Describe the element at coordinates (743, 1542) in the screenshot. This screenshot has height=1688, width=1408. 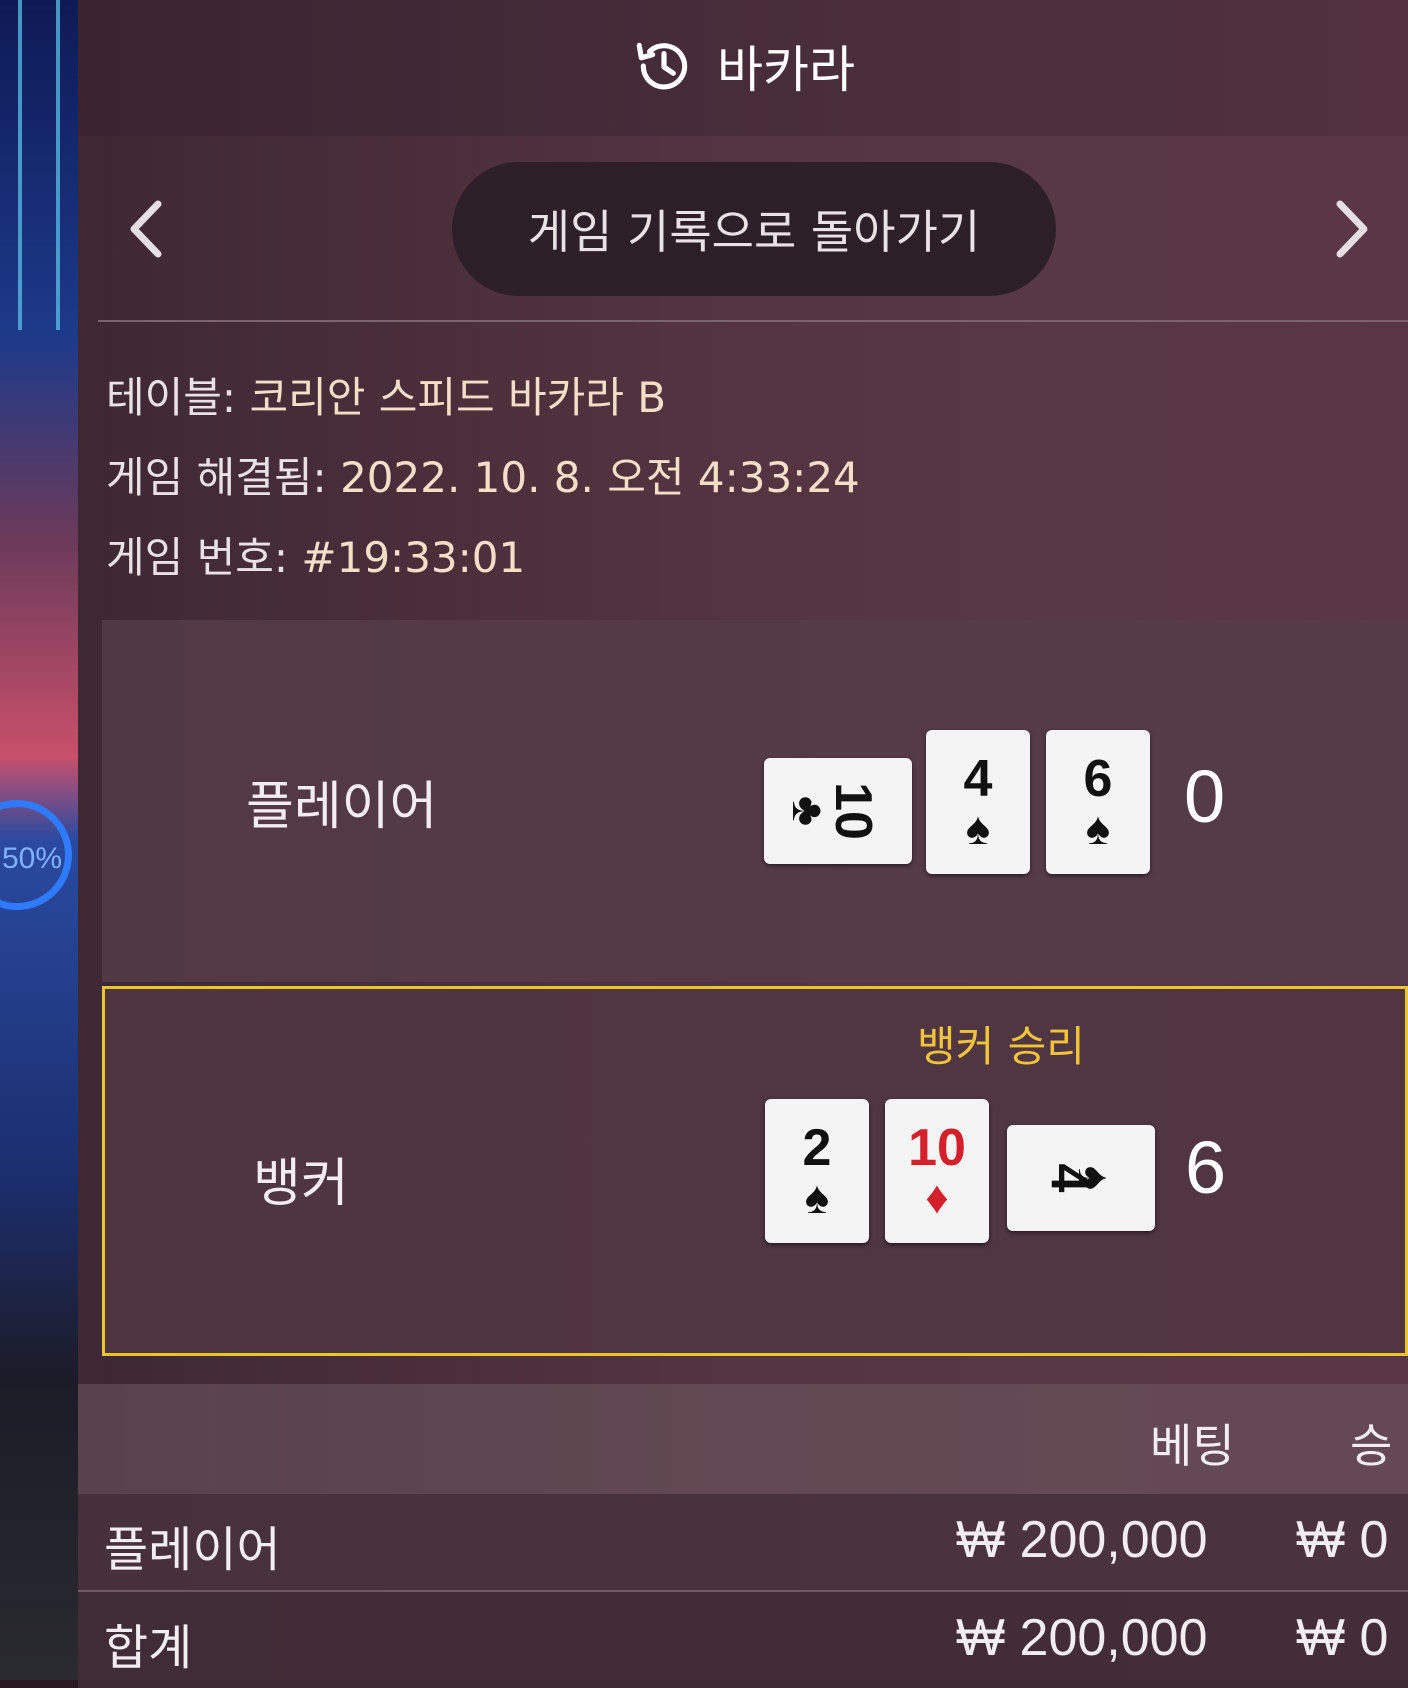
I see `table-row: 플레이어 ₩ 200,000 ₩ 0` at that location.